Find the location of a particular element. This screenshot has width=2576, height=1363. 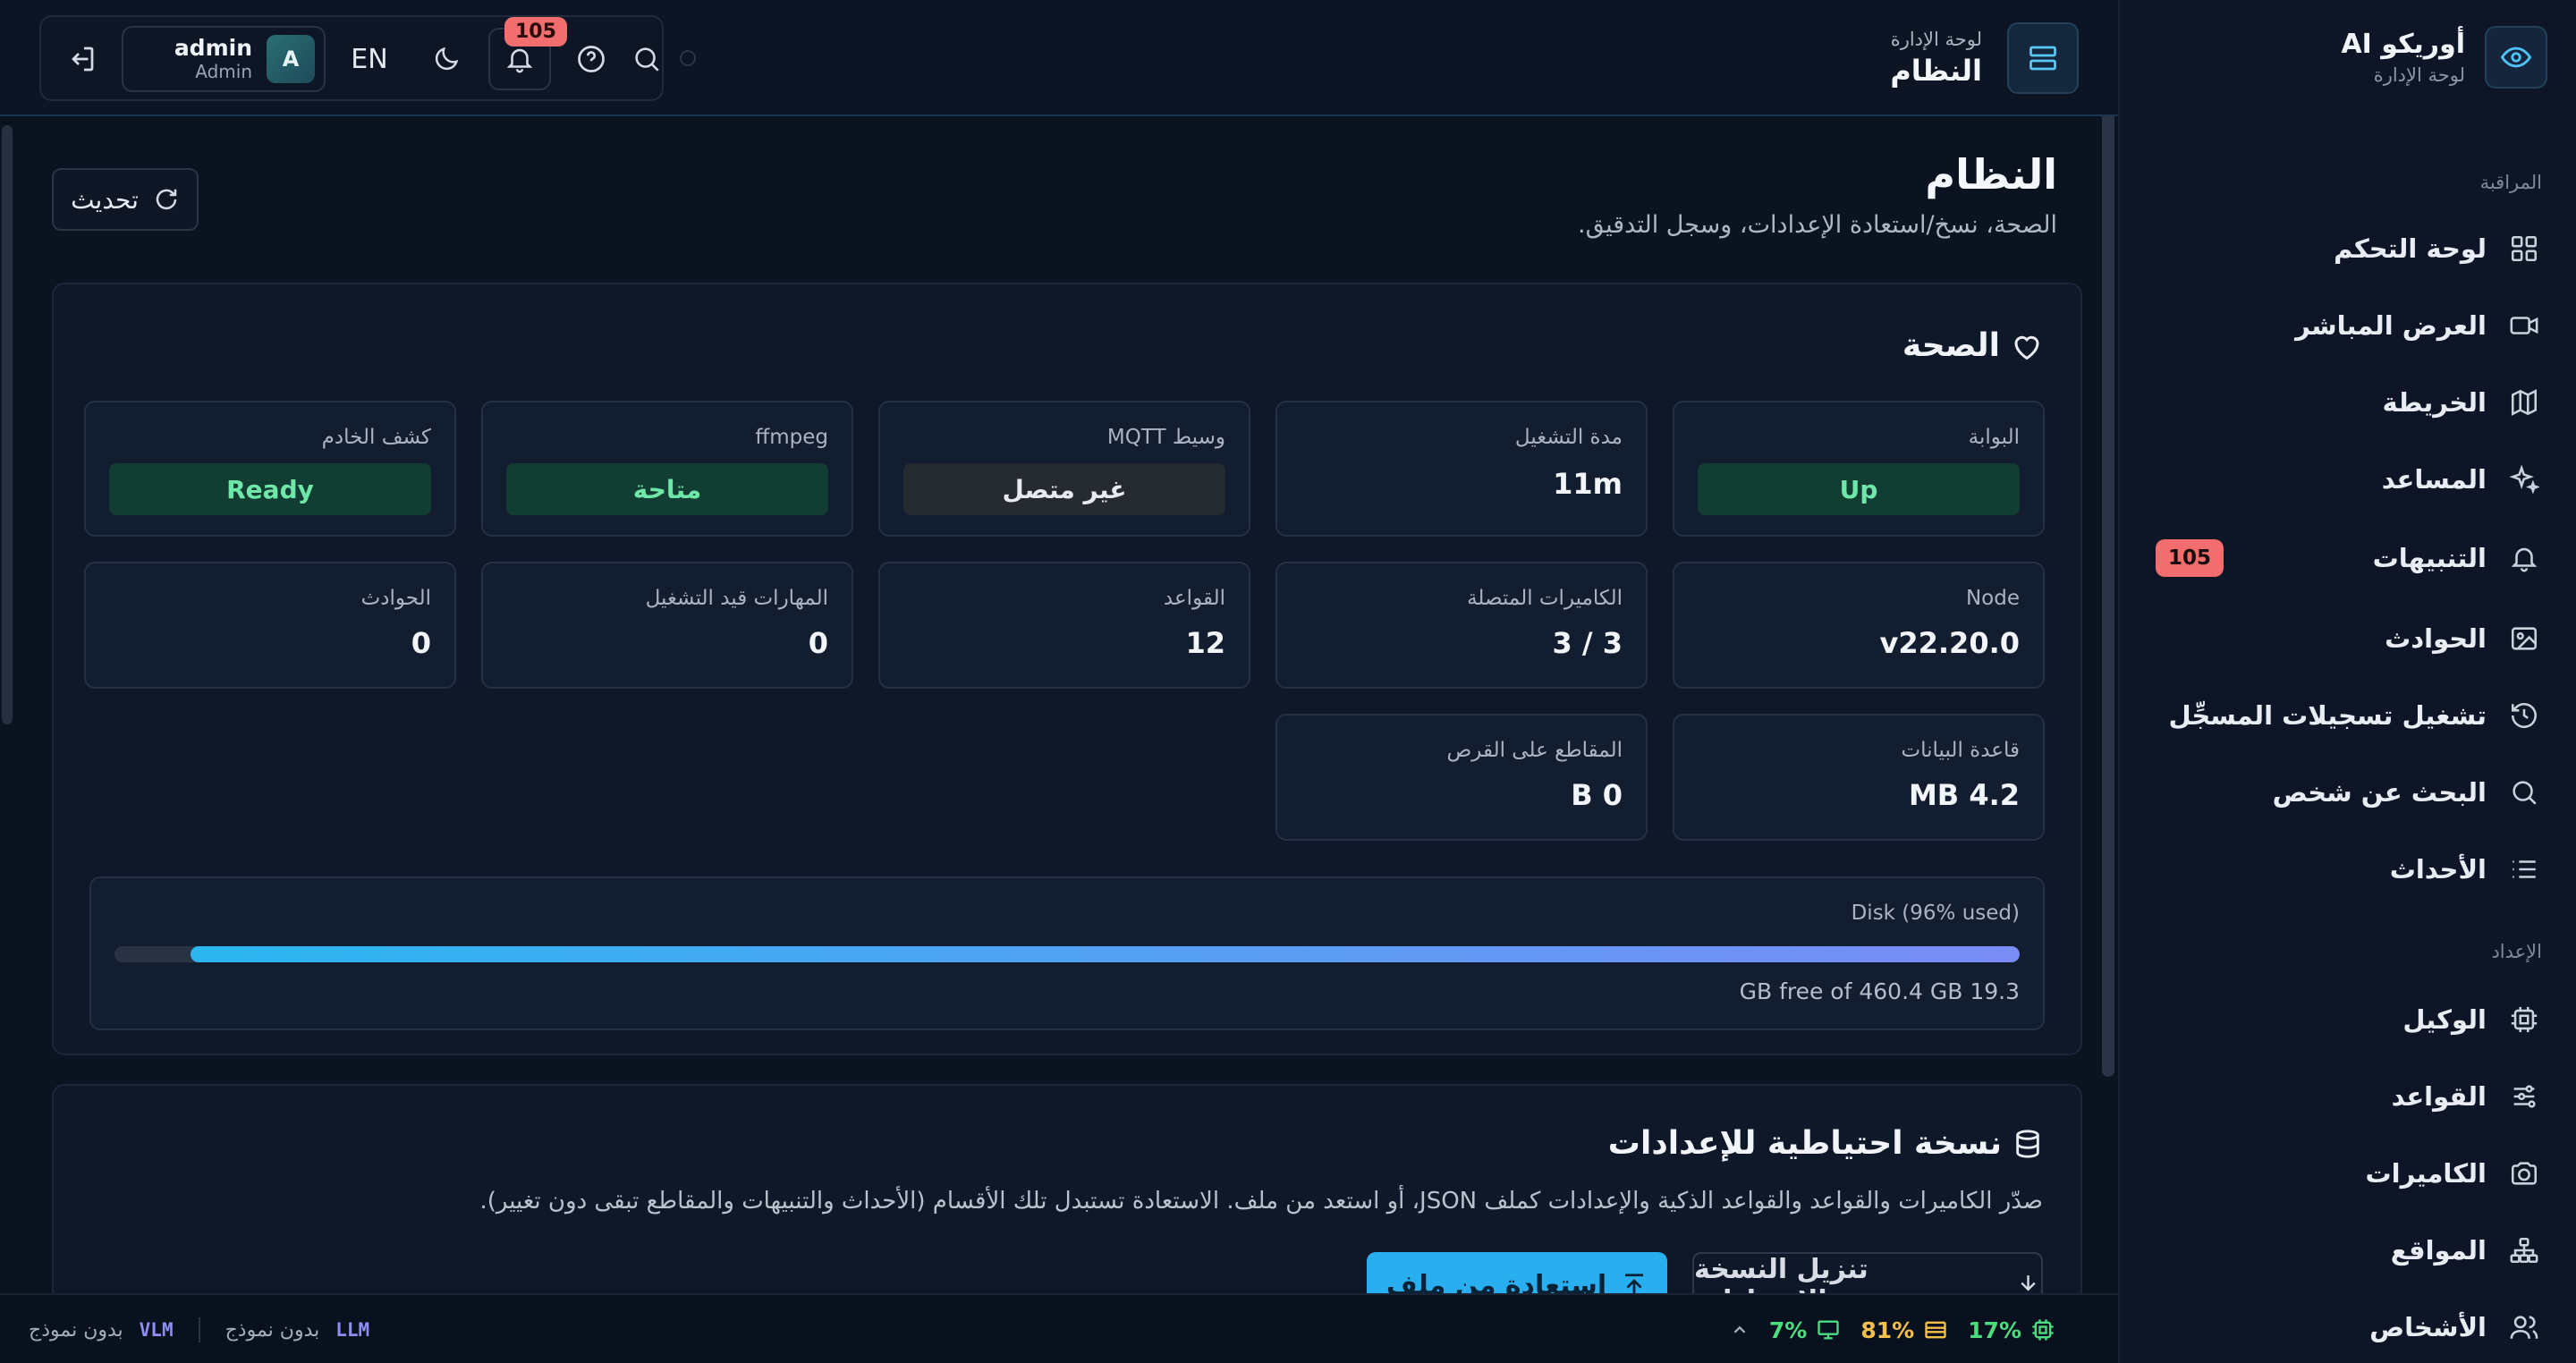

refresh-button: تحديث is located at coordinates (125, 200).